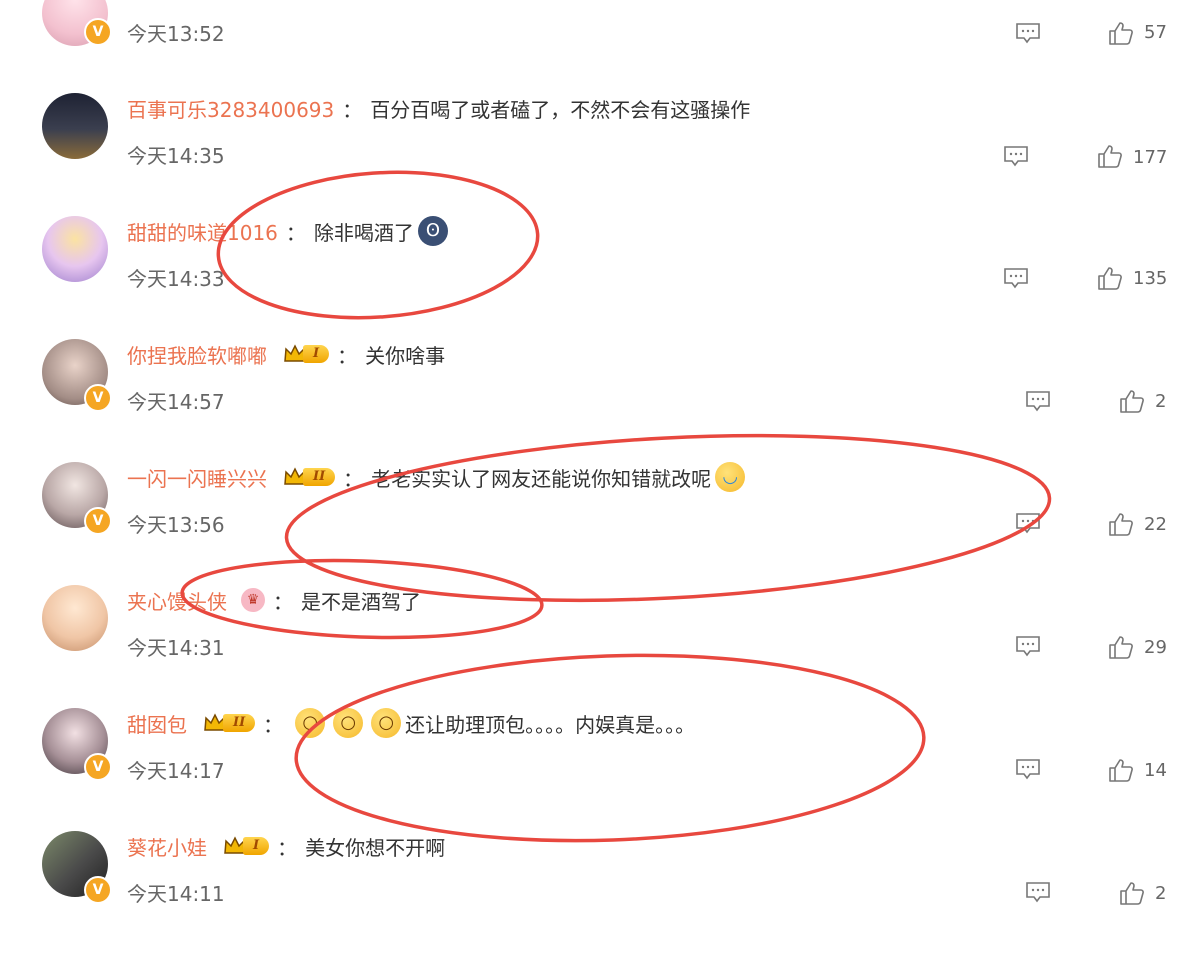  I want to click on comment-line: 你捏我脸软嘟嘟 I ： 关你啥事, so click(286, 354).